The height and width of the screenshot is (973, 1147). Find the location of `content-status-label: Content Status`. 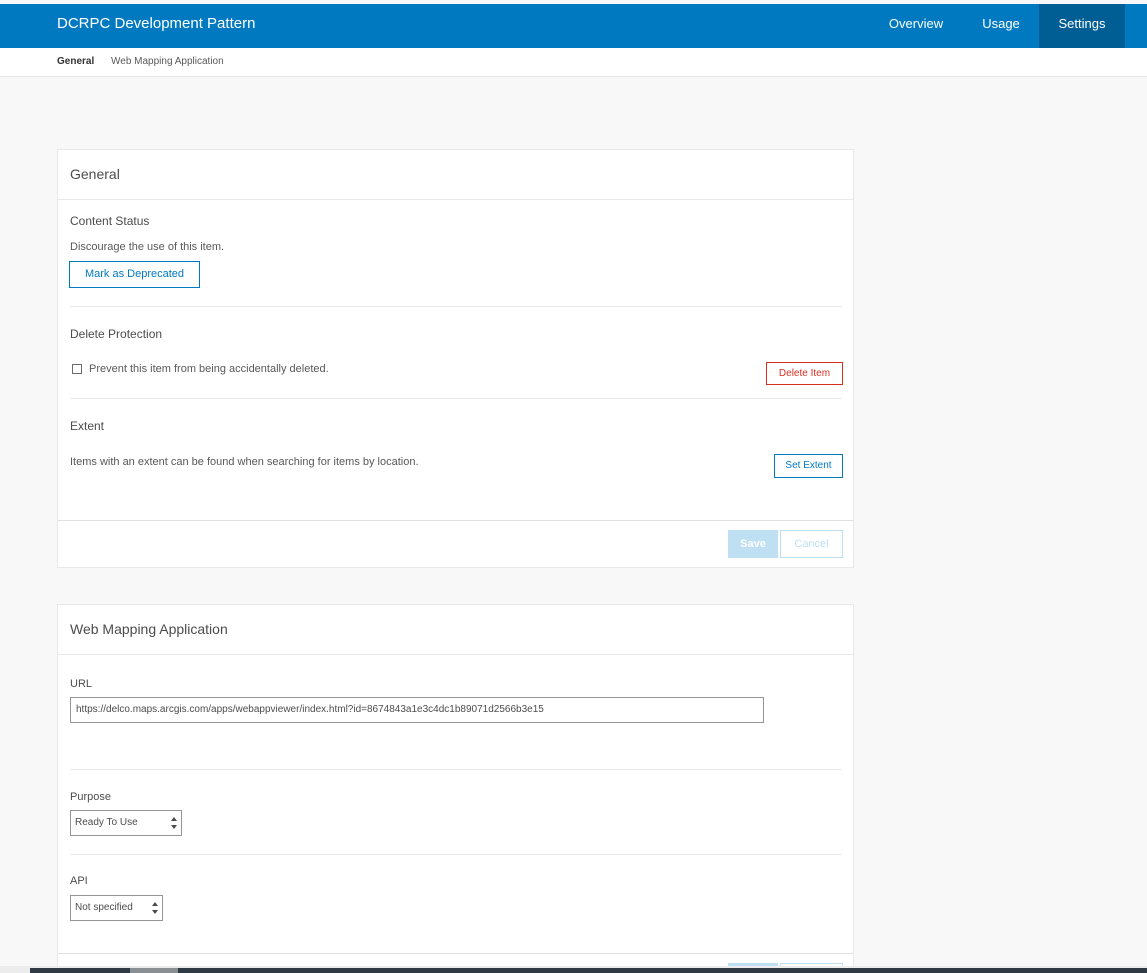

content-status-label: Content Status is located at coordinates (110, 221).